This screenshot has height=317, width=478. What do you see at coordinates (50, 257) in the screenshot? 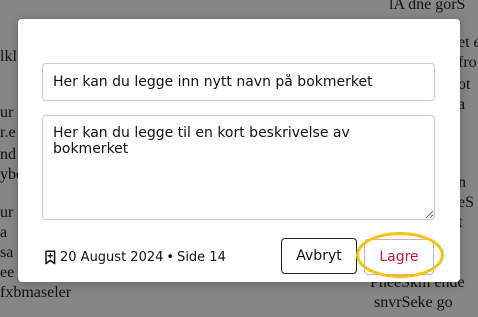
I see `bookmark-icon` at bounding box center [50, 257].